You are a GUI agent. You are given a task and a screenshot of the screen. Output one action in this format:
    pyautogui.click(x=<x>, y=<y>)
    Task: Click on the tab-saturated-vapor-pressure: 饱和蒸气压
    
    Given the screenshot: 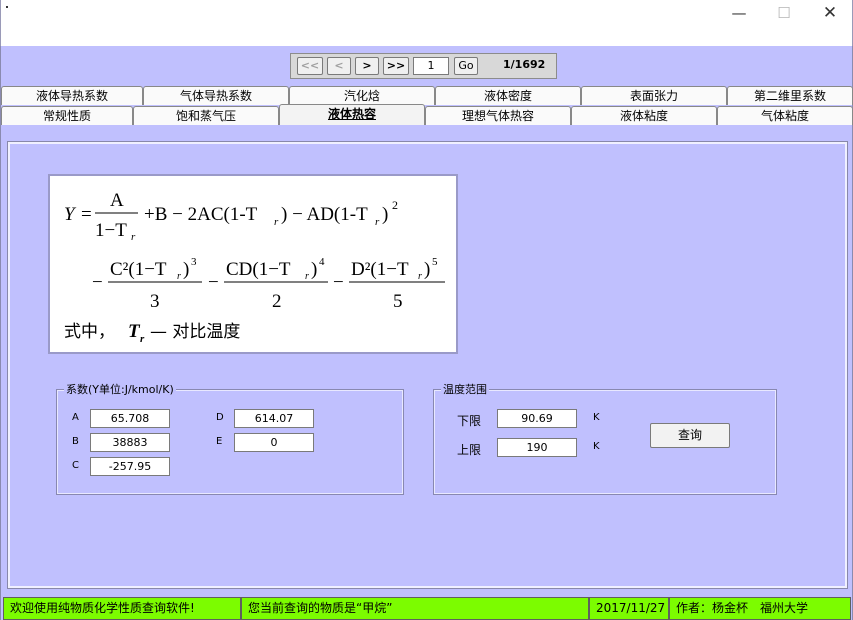 What is the action you would take?
    pyautogui.click(x=206, y=115)
    